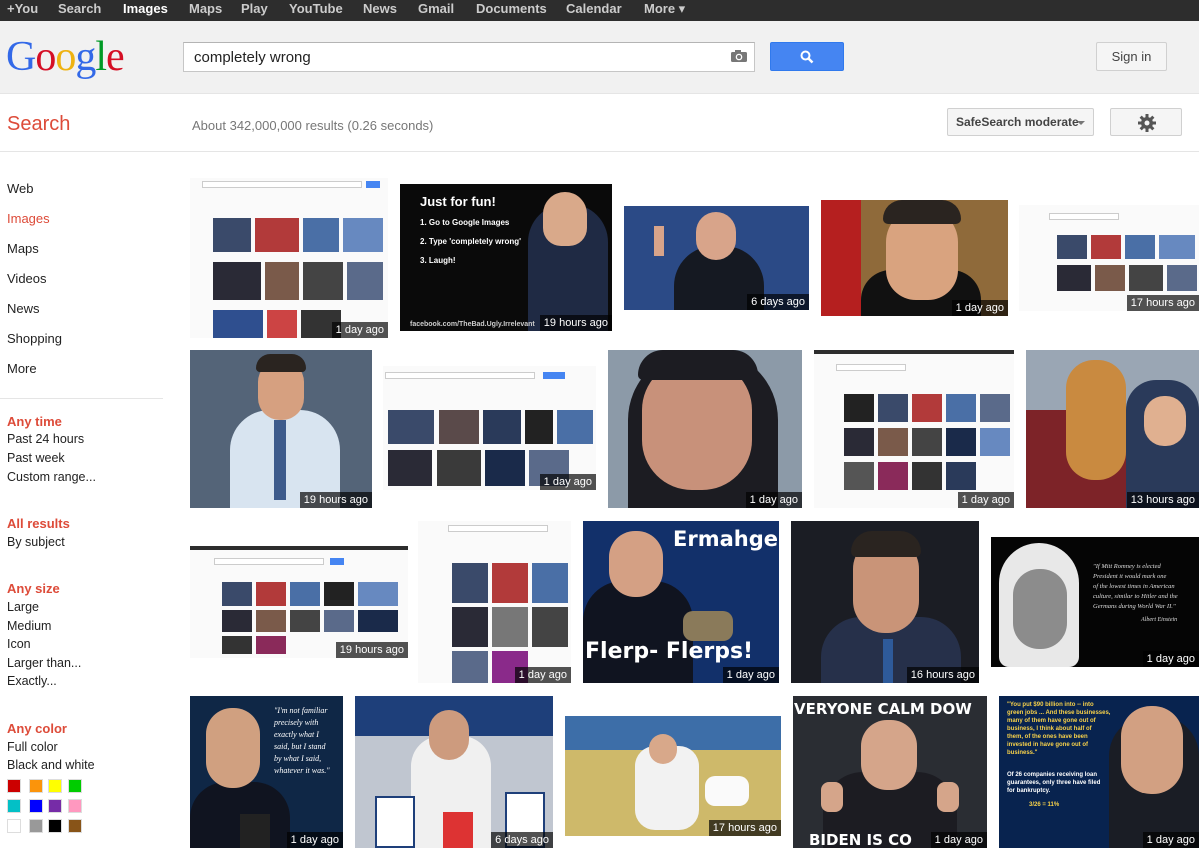 This screenshot has height=848, width=1199. What do you see at coordinates (1112, 429) in the screenshot?
I see `image-result: 13 hours ago` at bounding box center [1112, 429].